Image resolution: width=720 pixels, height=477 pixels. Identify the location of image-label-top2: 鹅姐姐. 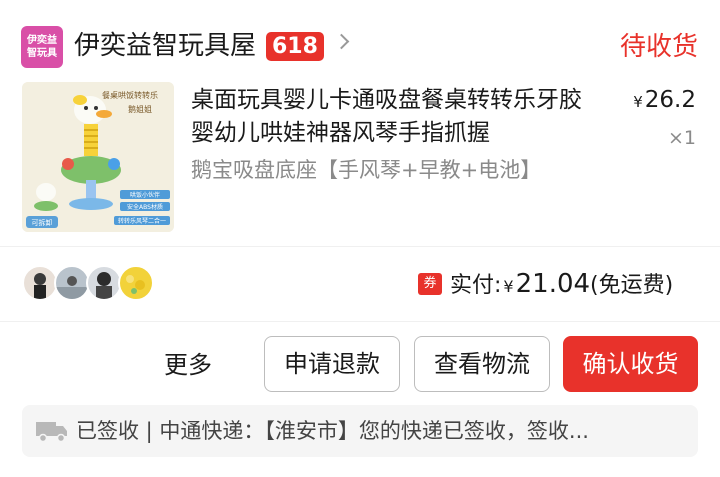
(140, 109).